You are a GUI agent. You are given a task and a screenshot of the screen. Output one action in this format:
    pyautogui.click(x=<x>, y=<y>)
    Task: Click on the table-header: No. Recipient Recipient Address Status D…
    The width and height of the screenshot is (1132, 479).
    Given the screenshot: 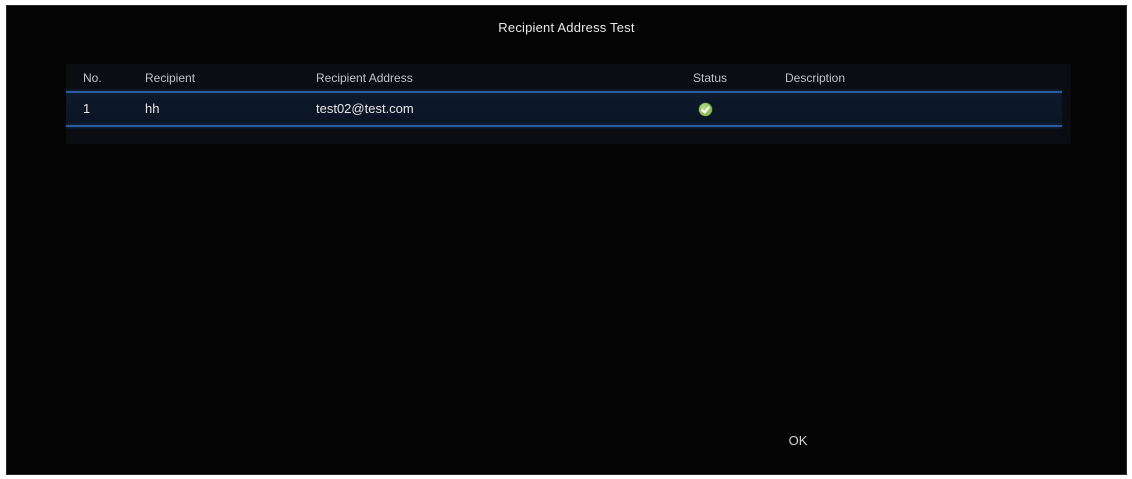 What is the action you would take?
    pyautogui.click(x=568, y=77)
    